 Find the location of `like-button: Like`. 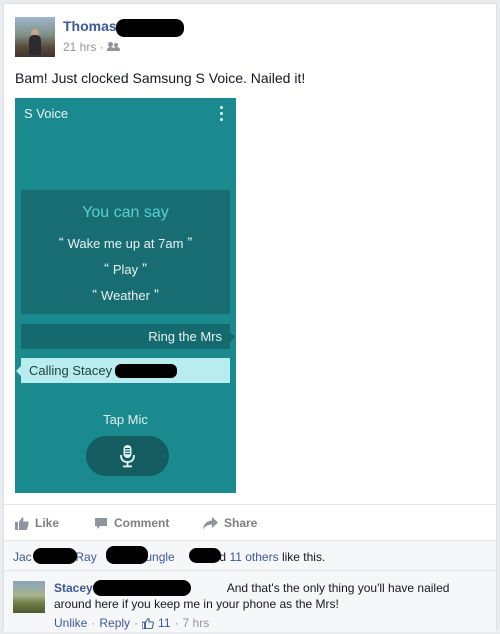

like-button: Like is located at coordinates (37, 523).